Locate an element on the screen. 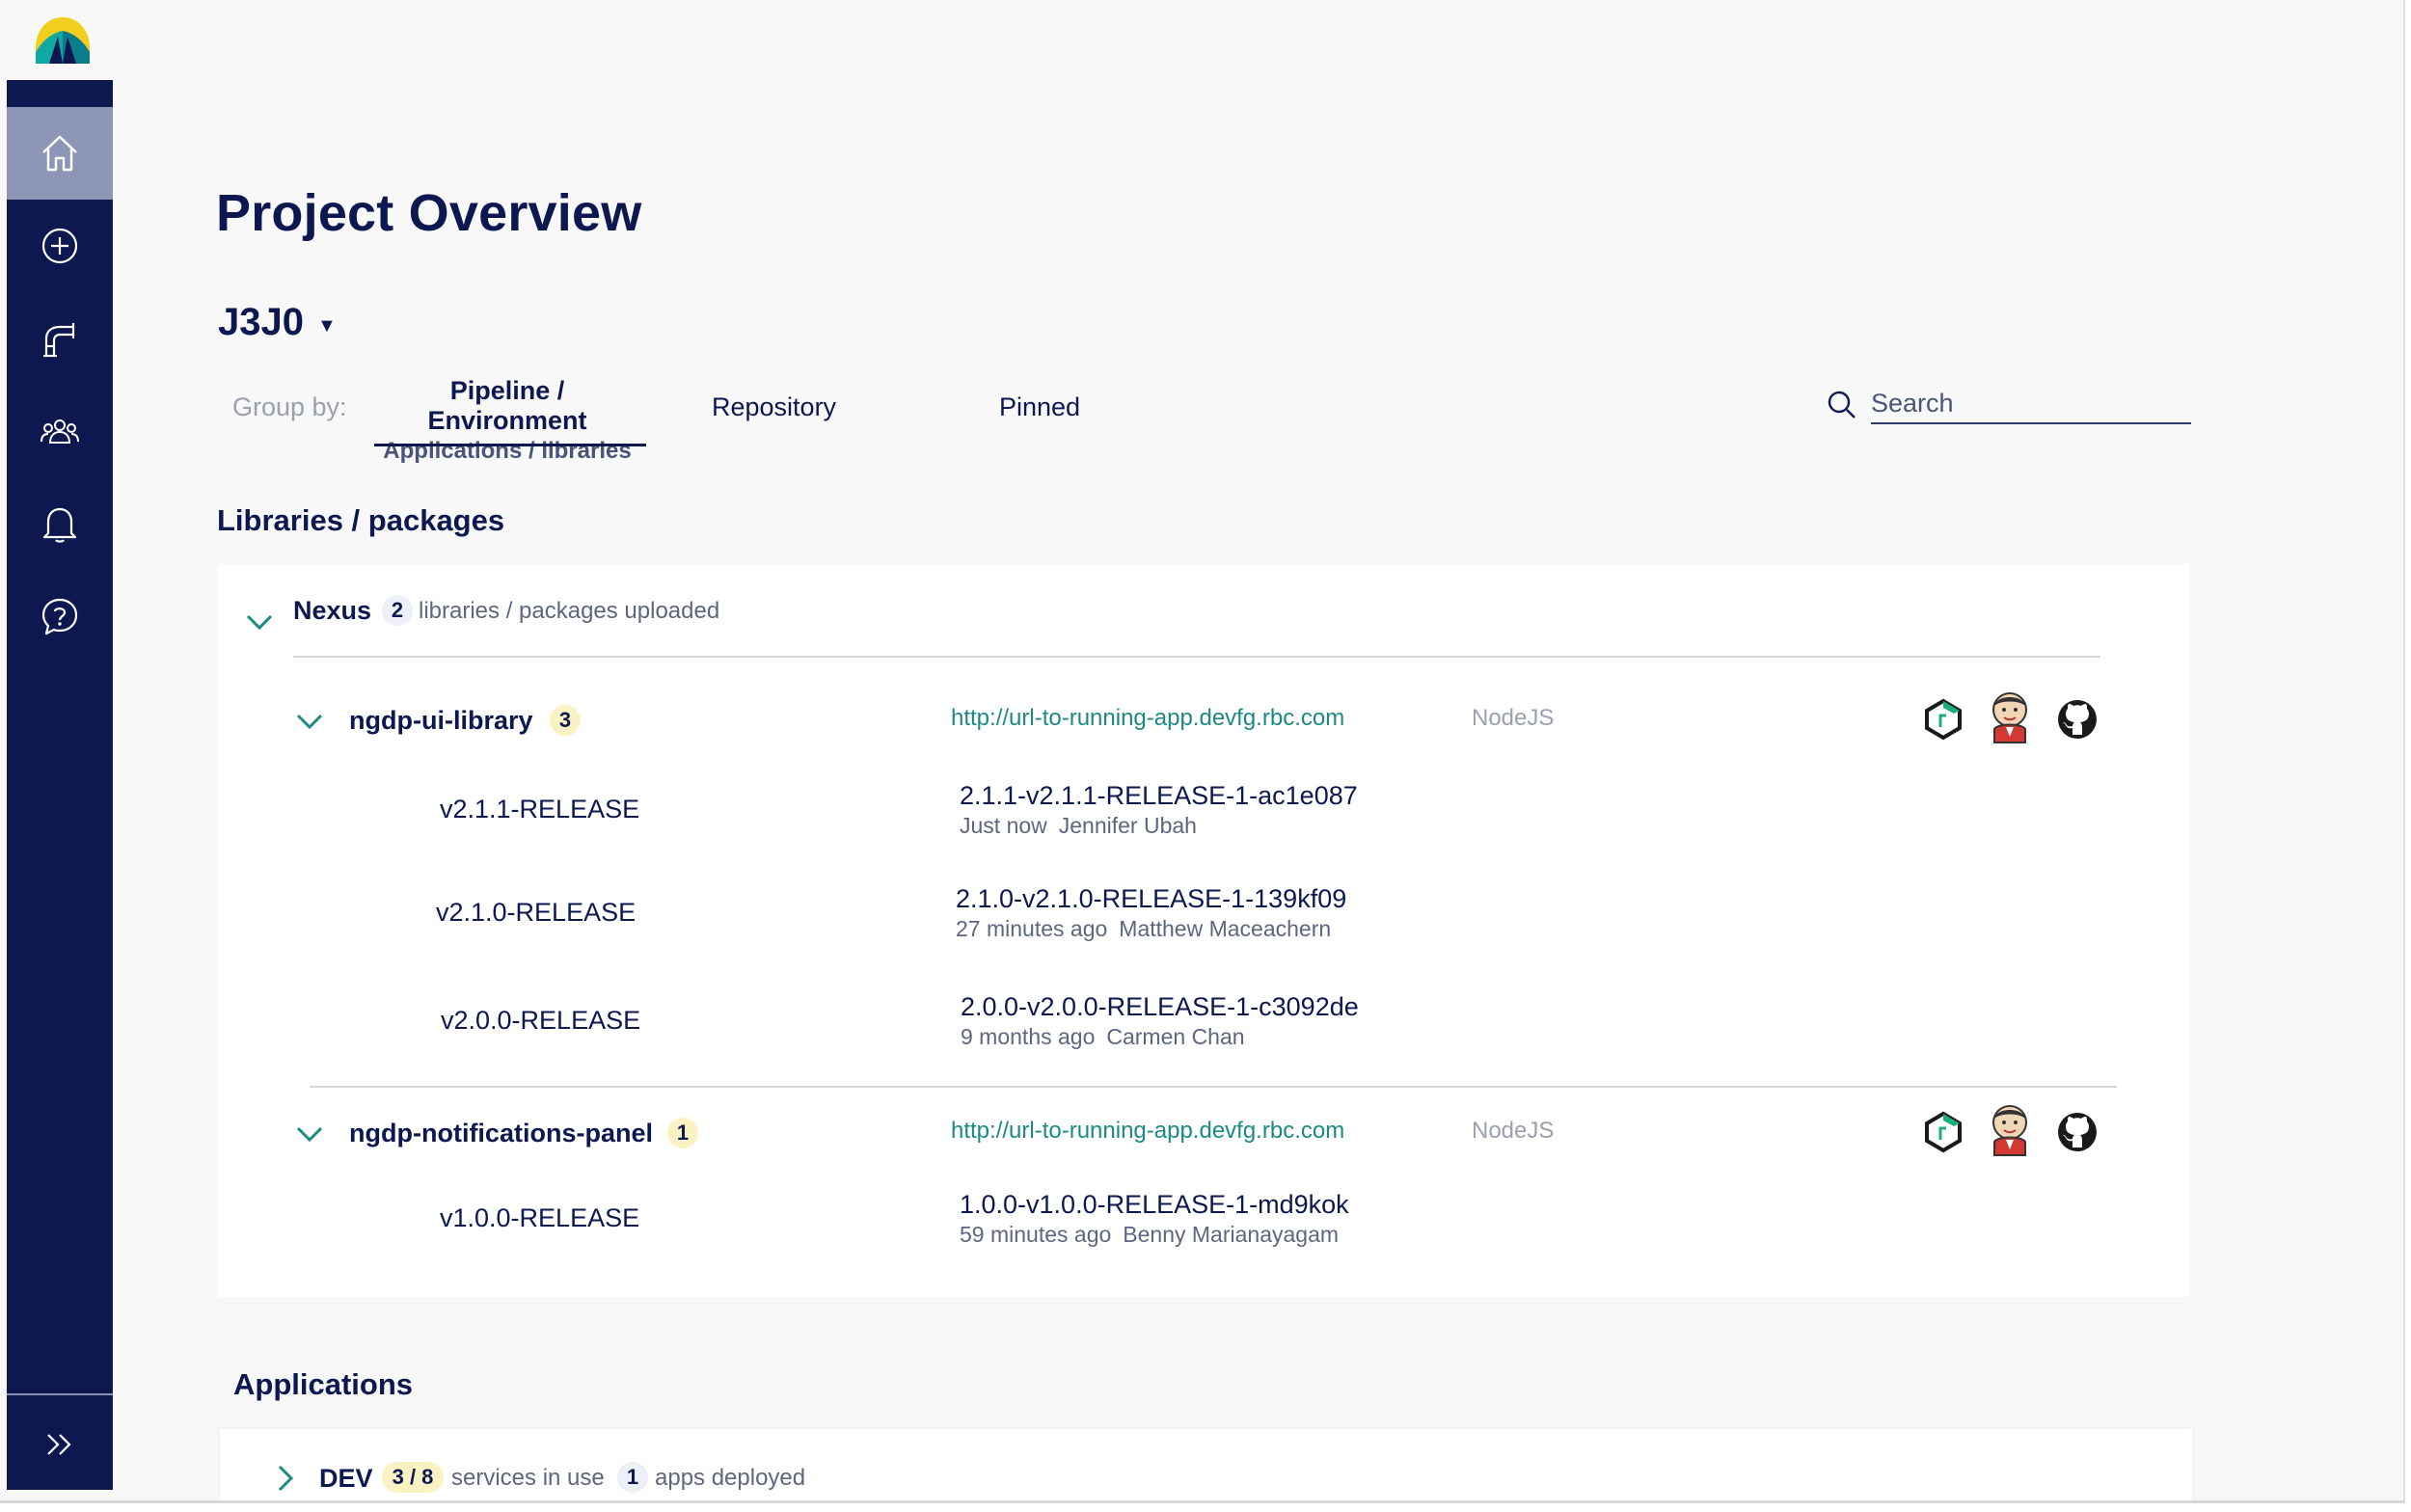 The image size is (2411, 1512). release-id: 1.0.0-v1.0.0-RELEASE-1-md9kok is located at coordinates (1154, 1204).